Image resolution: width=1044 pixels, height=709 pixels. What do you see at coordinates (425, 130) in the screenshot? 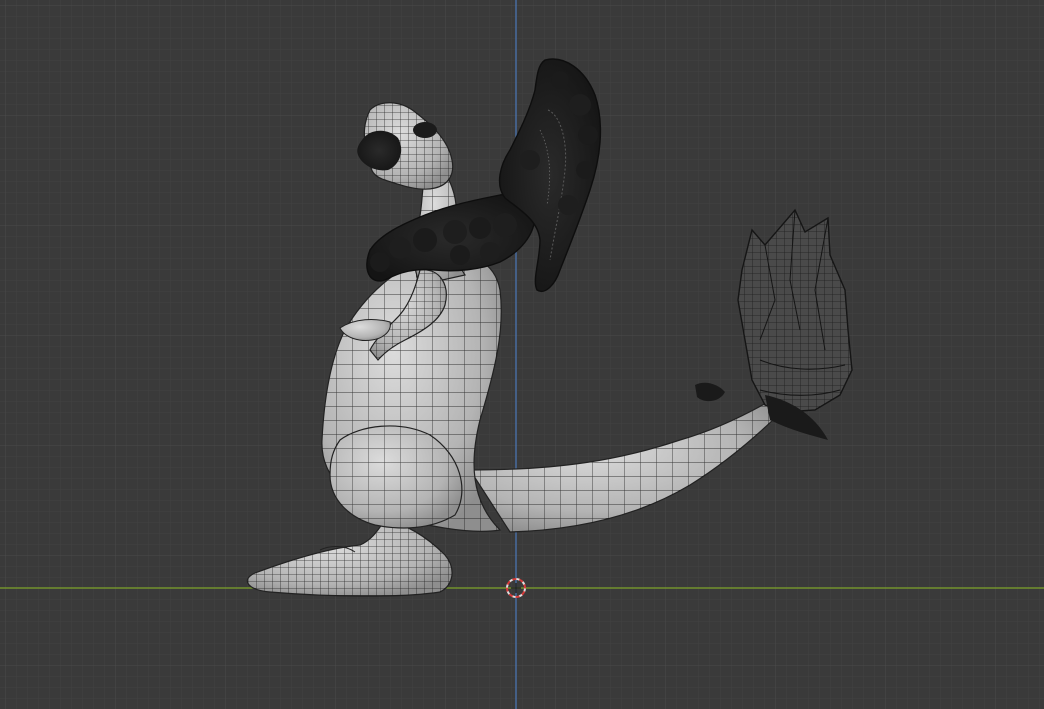
I see `eye-fur-patch` at bounding box center [425, 130].